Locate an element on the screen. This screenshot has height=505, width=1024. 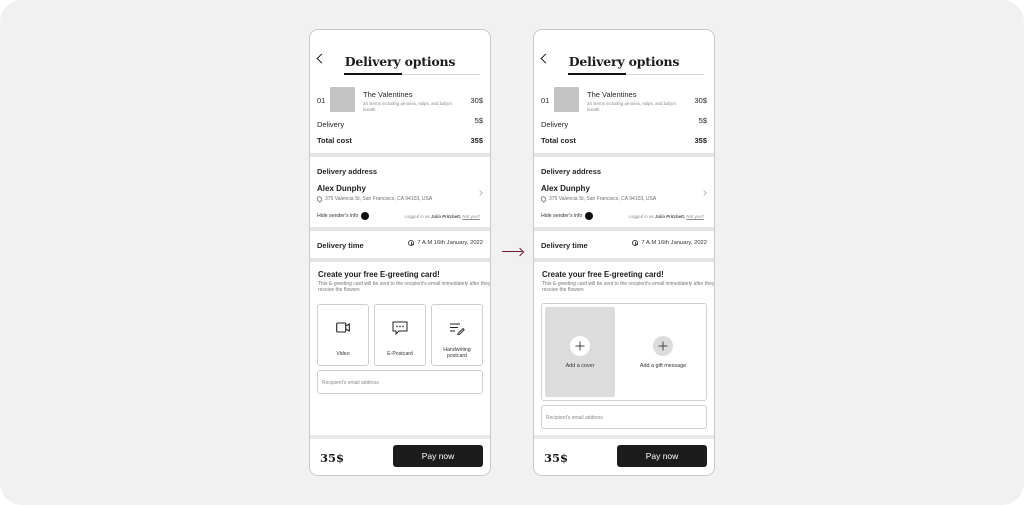
chat-bubble-icon is located at coordinates (400, 328).